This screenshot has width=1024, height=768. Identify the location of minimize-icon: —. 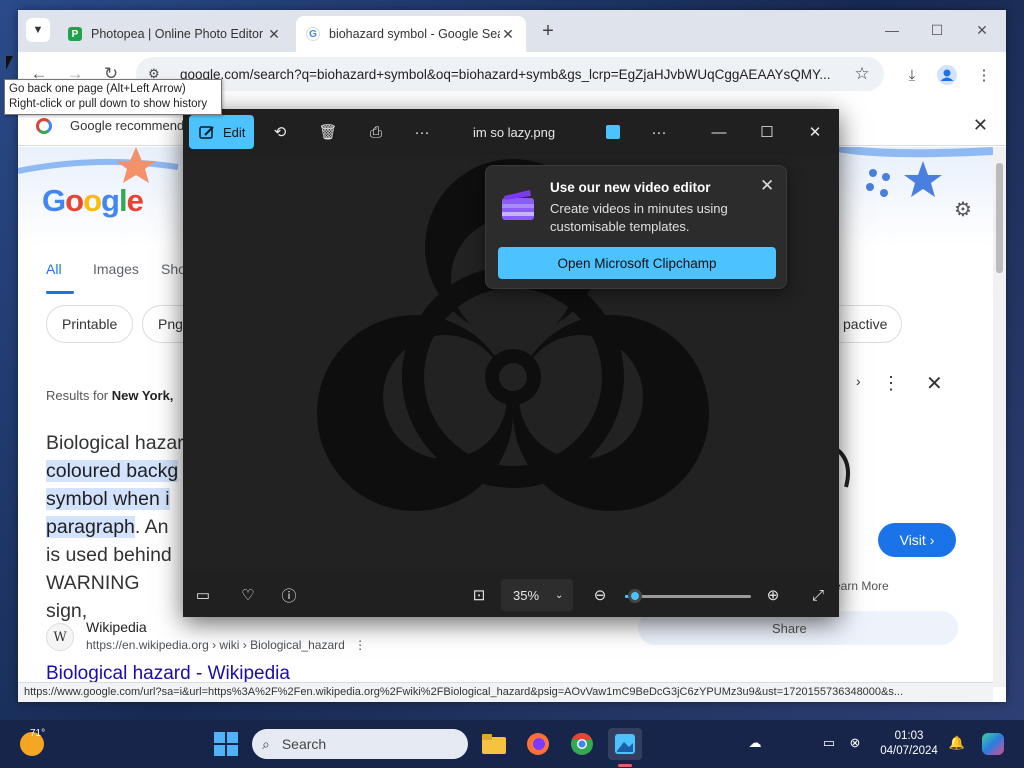
(719, 132).